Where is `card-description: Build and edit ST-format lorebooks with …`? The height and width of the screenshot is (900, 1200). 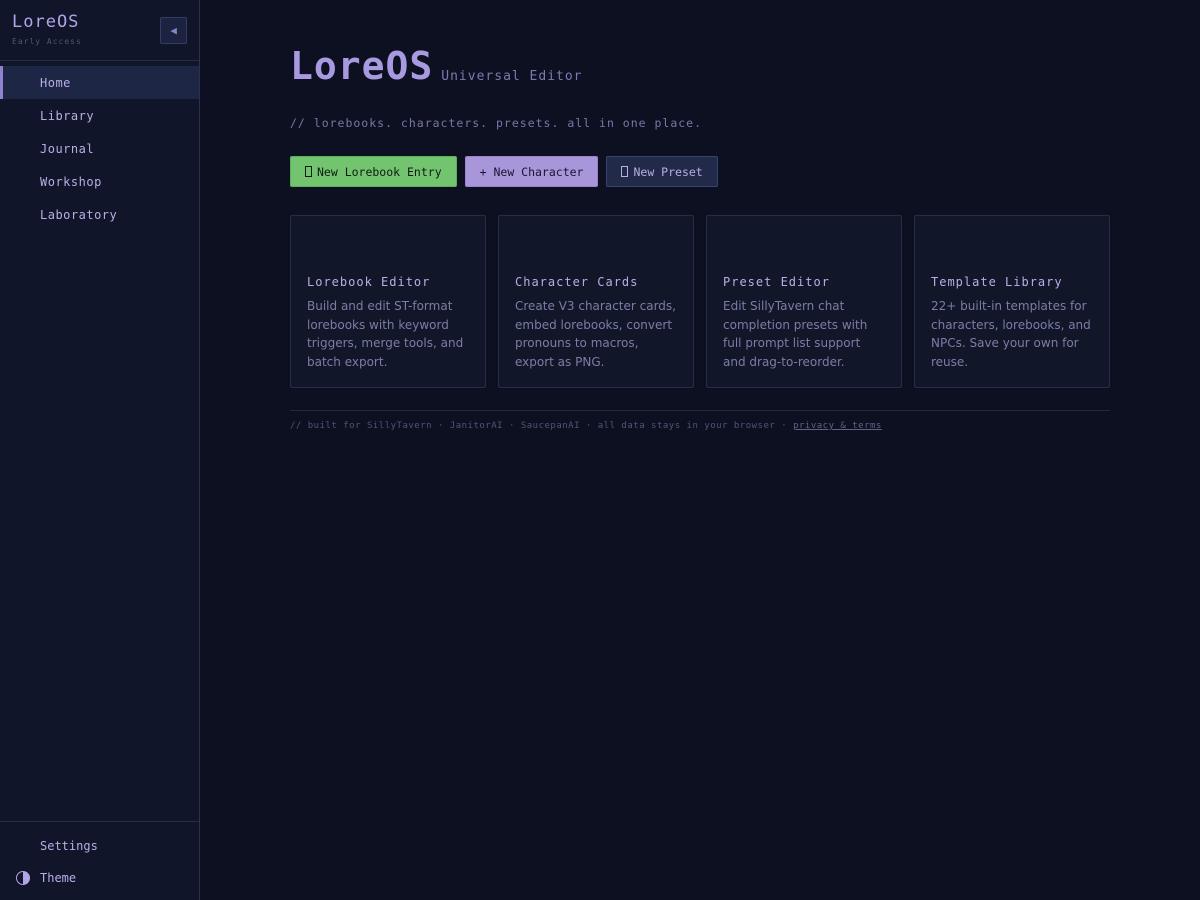
card-description: Build and edit ST-format lorebooks with … is located at coordinates (385, 334).